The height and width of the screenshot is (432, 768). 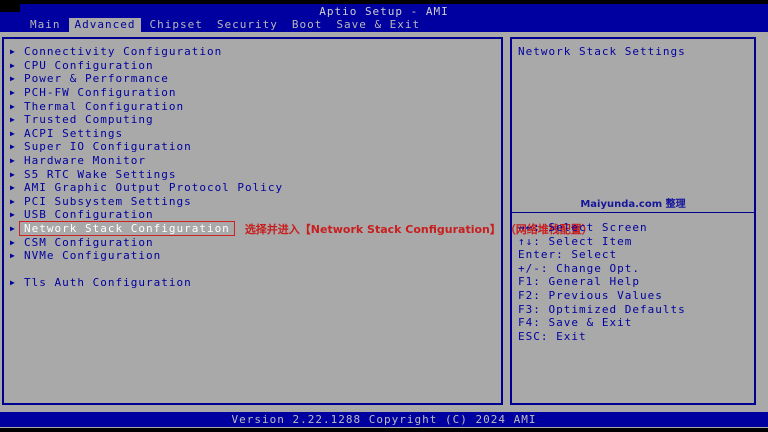 What do you see at coordinates (590, 295) in the screenshot?
I see `hotkey-f2-previous: F2: Previous Values` at bounding box center [590, 295].